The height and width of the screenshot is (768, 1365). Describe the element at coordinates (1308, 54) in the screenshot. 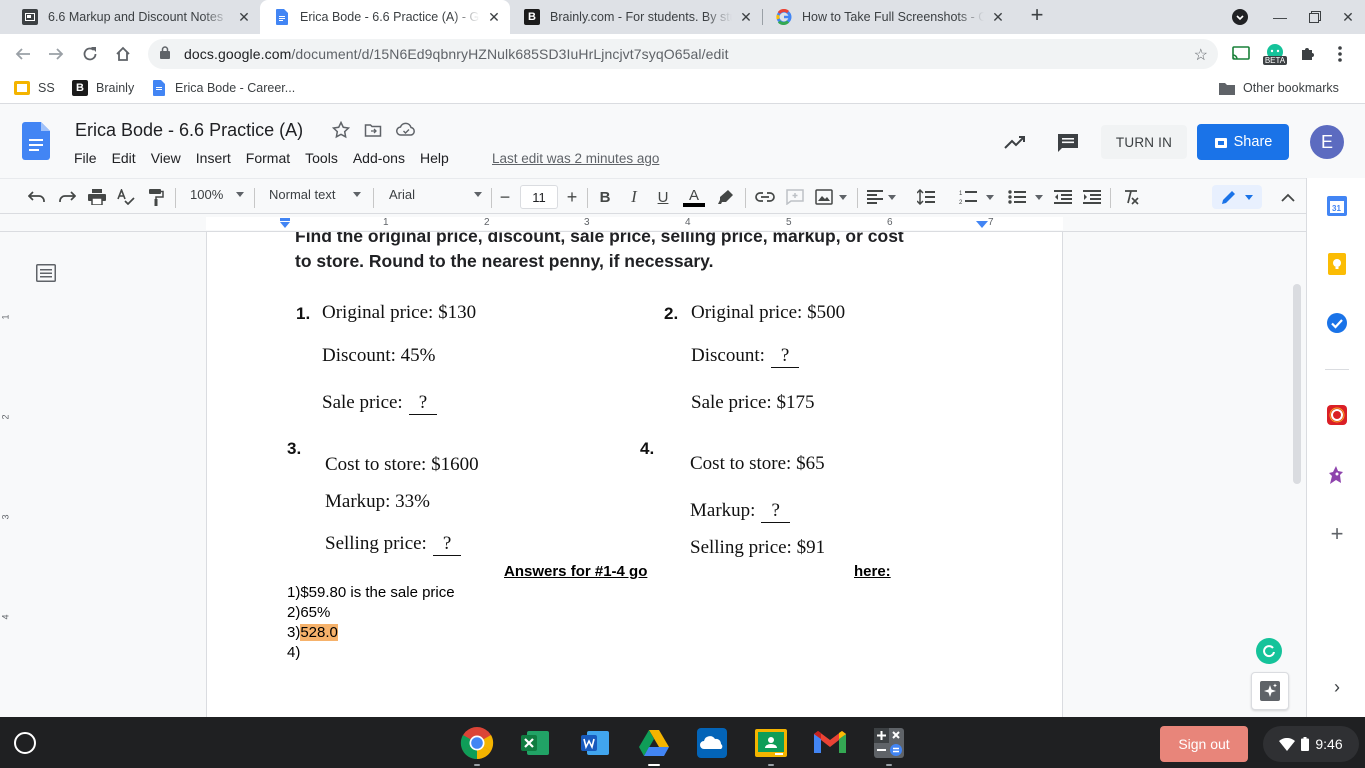

I see `extensions-puzzle-icon` at that location.